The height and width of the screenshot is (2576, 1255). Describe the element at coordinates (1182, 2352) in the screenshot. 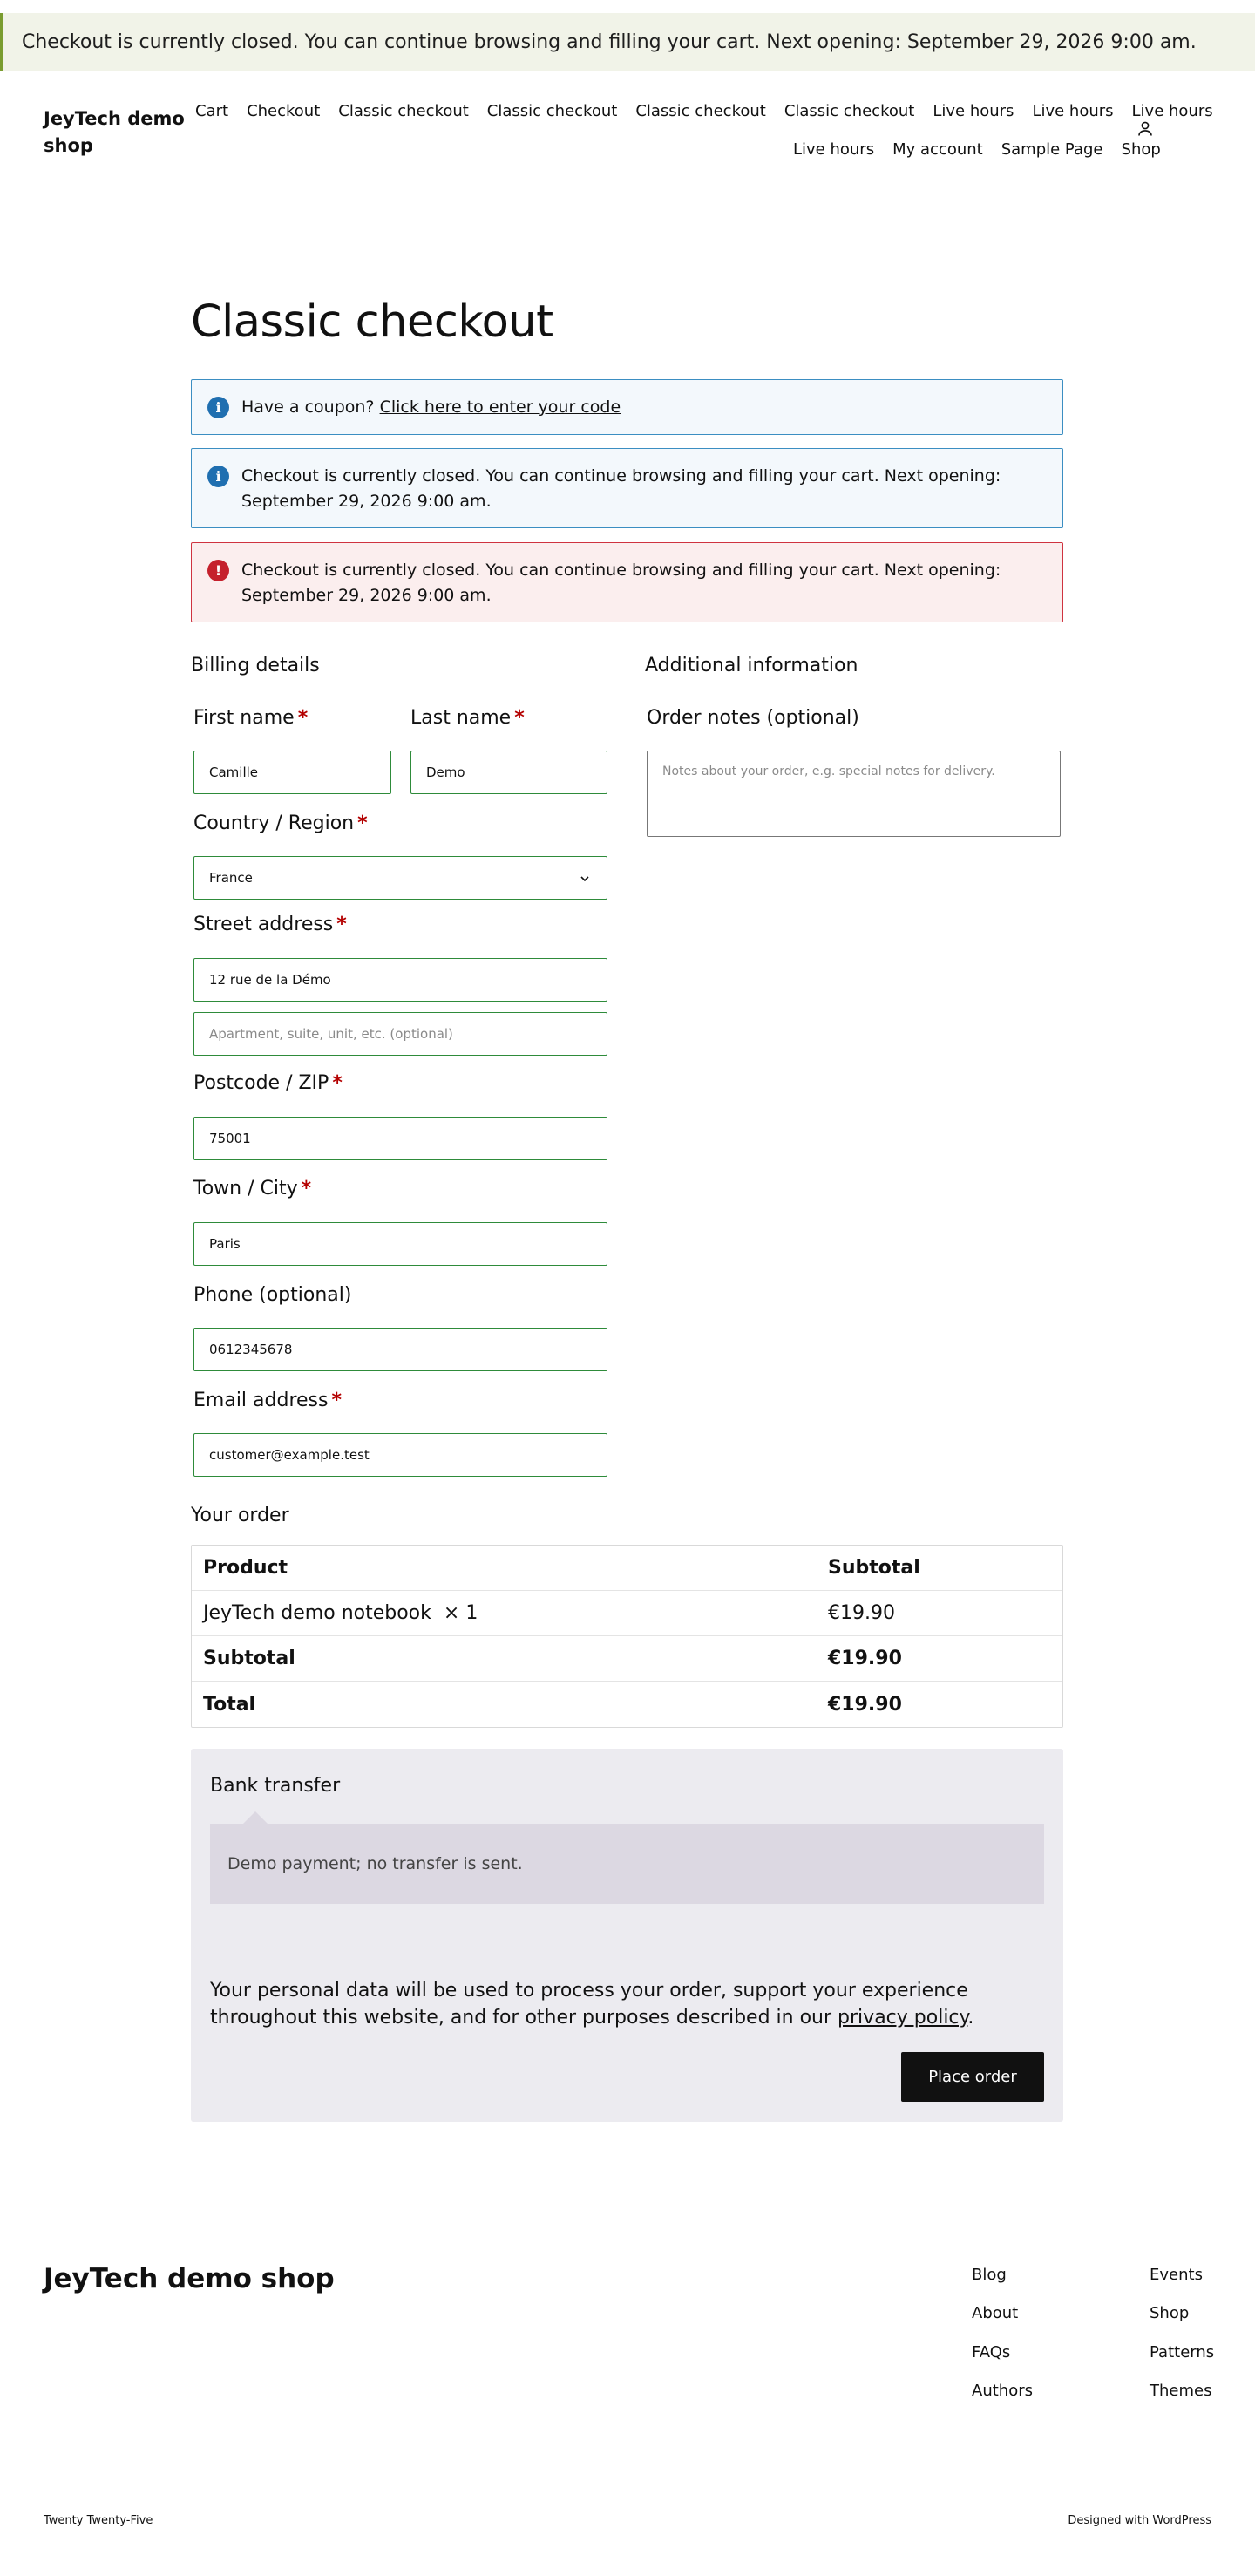

I see `footer-link-patterns: Patterns` at that location.